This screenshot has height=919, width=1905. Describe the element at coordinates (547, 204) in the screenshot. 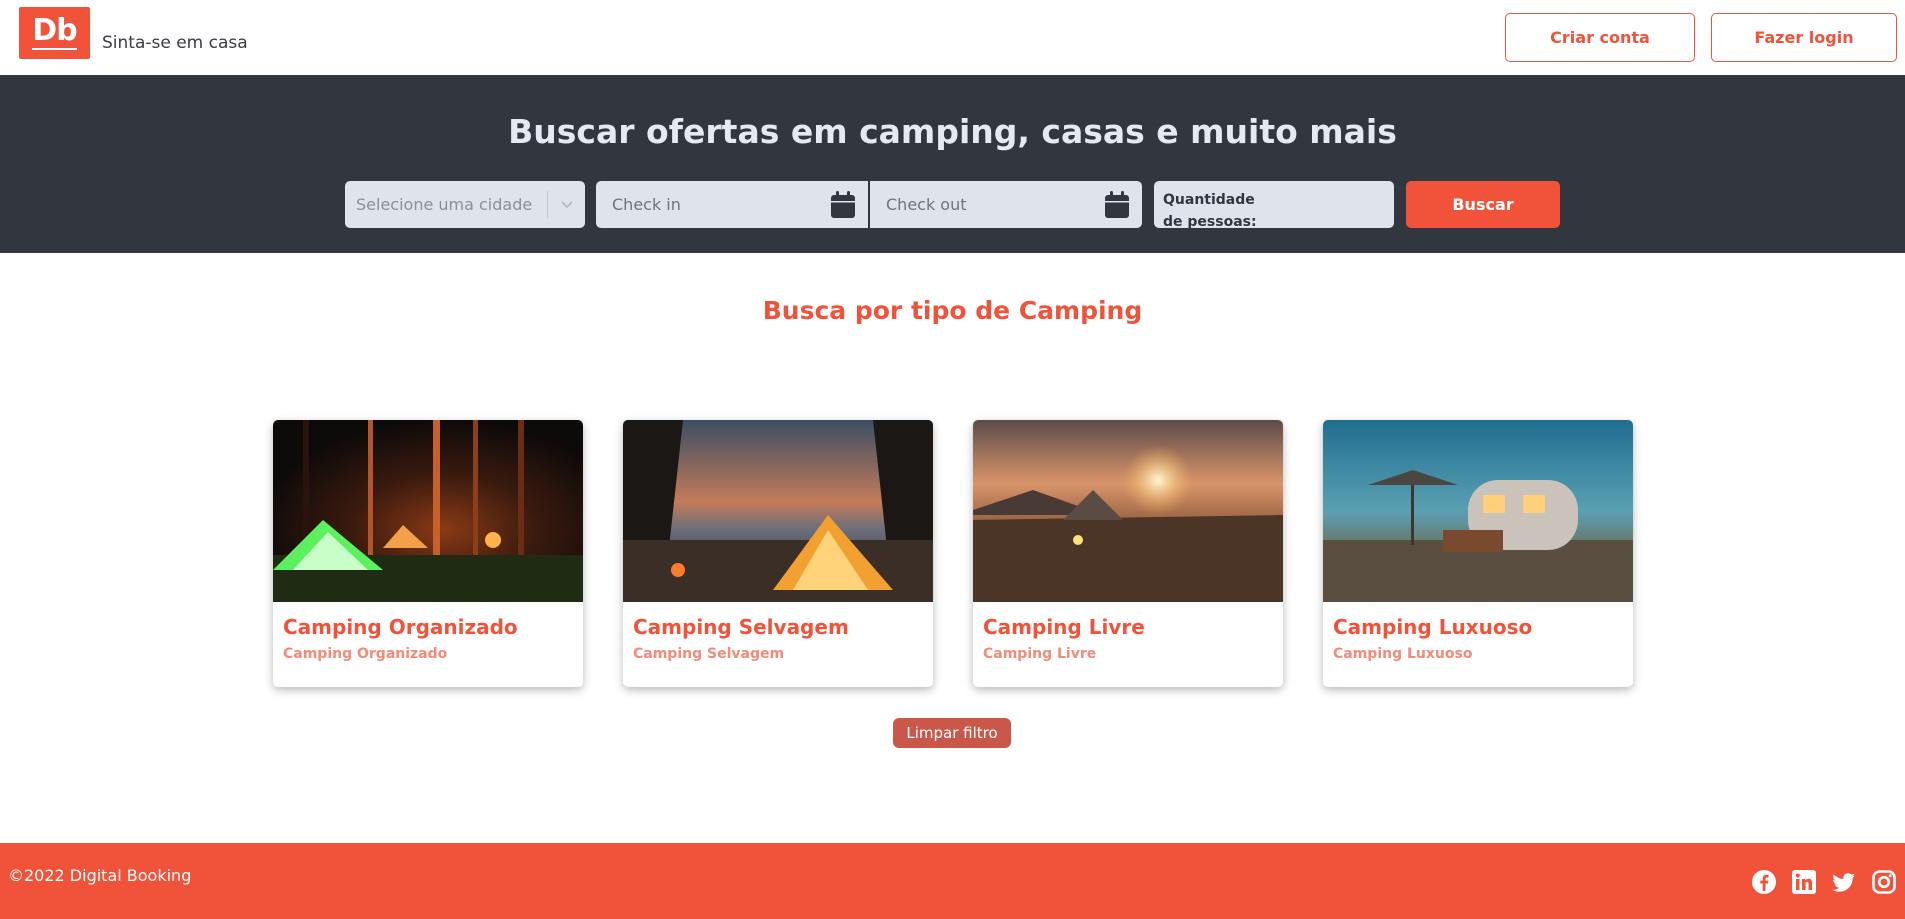

I see `select-separator` at that location.